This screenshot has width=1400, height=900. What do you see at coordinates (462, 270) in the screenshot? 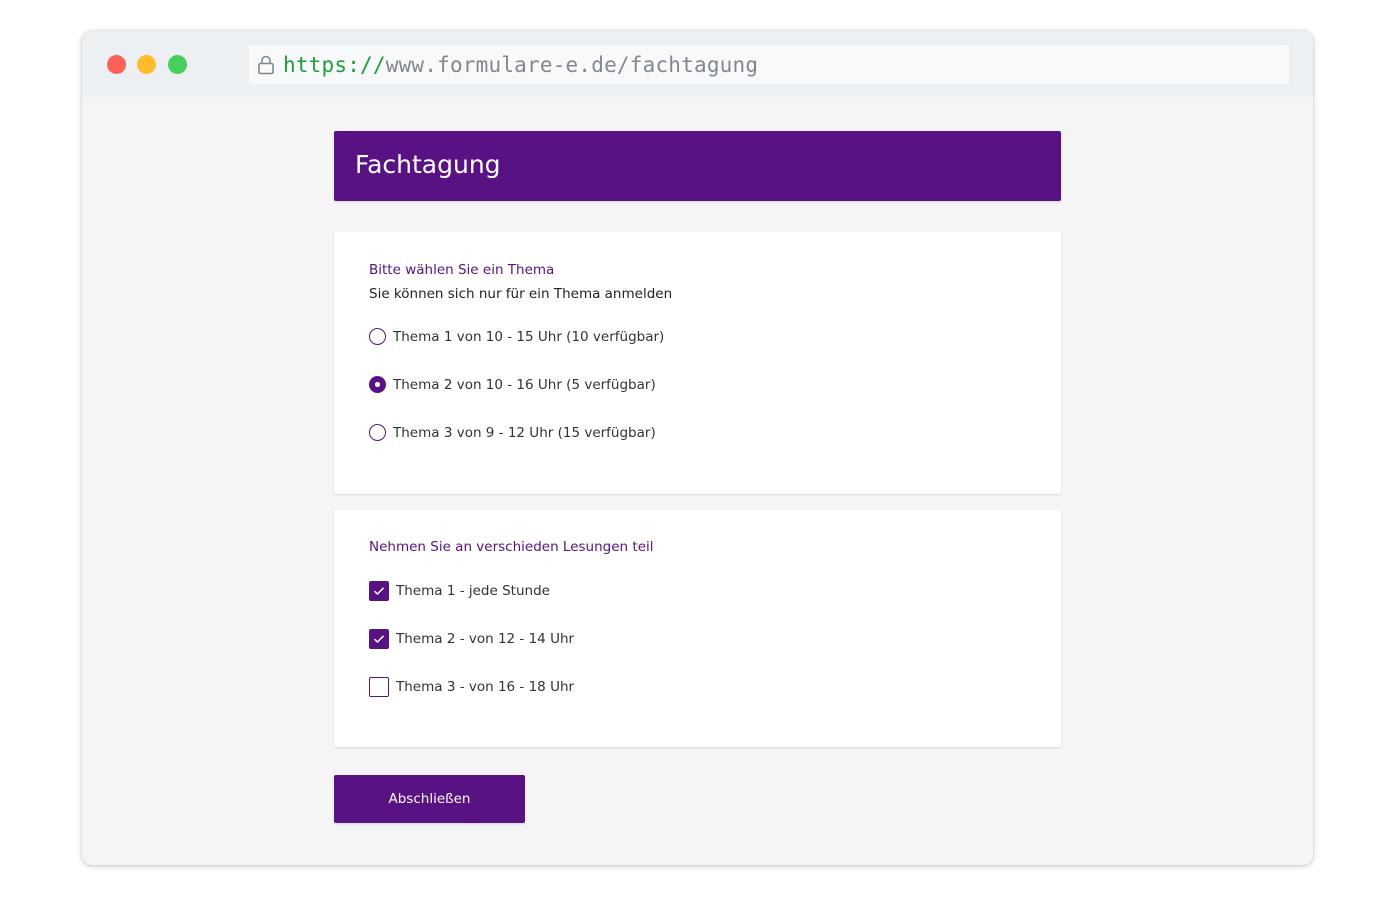
I see `topic-section-title: Bitte wählen Sie ein Thema` at bounding box center [462, 270].